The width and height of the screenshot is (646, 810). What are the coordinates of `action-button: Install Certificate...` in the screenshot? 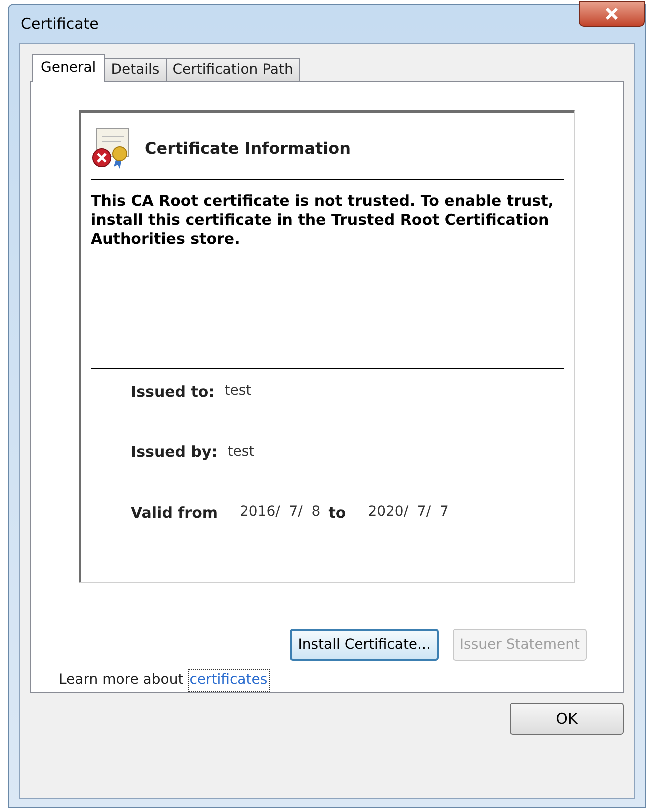 It's located at (364, 645).